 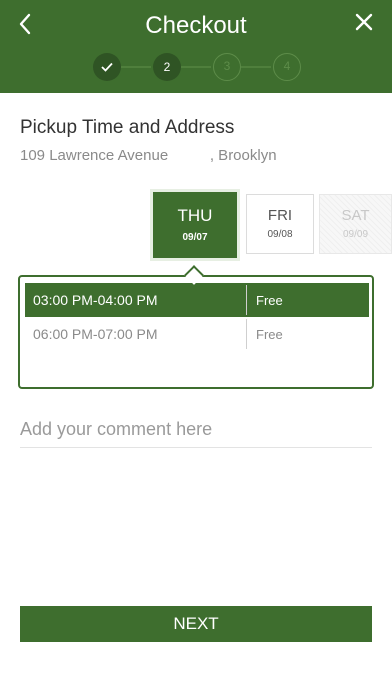 What do you see at coordinates (148, 155) in the screenshot?
I see `pickup-address: 109 Lawrence Avenue , Brooklyn` at bounding box center [148, 155].